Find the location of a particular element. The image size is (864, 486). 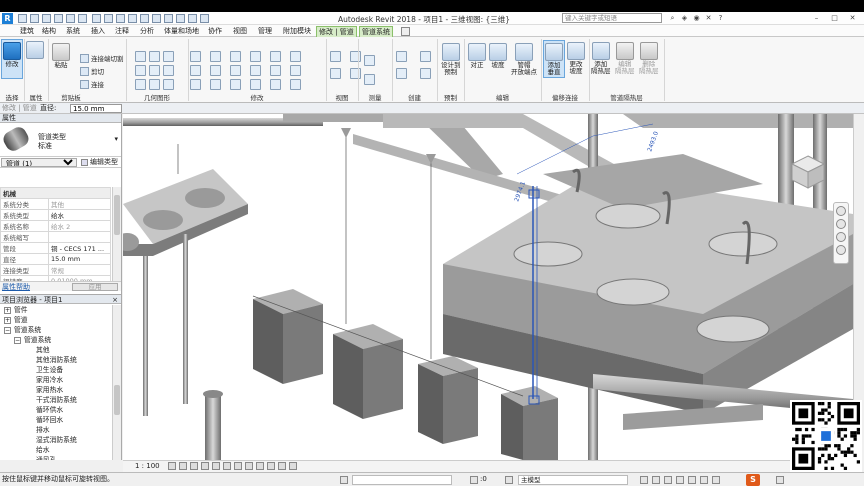

create-group-icon is located at coordinates (425, 73).